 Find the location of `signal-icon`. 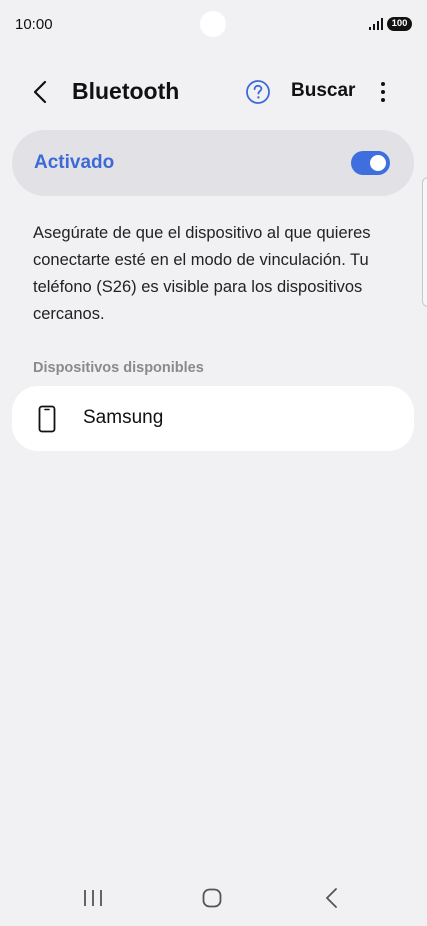

signal-icon is located at coordinates (376, 24).